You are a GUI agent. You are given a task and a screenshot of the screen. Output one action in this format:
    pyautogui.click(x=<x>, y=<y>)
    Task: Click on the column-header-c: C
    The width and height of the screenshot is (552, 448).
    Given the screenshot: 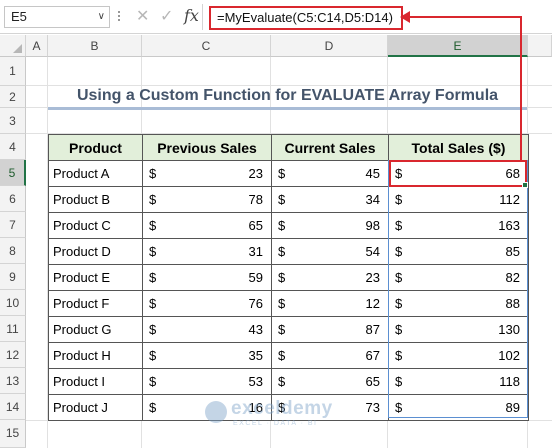 What is the action you would take?
    pyautogui.click(x=206, y=46)
    